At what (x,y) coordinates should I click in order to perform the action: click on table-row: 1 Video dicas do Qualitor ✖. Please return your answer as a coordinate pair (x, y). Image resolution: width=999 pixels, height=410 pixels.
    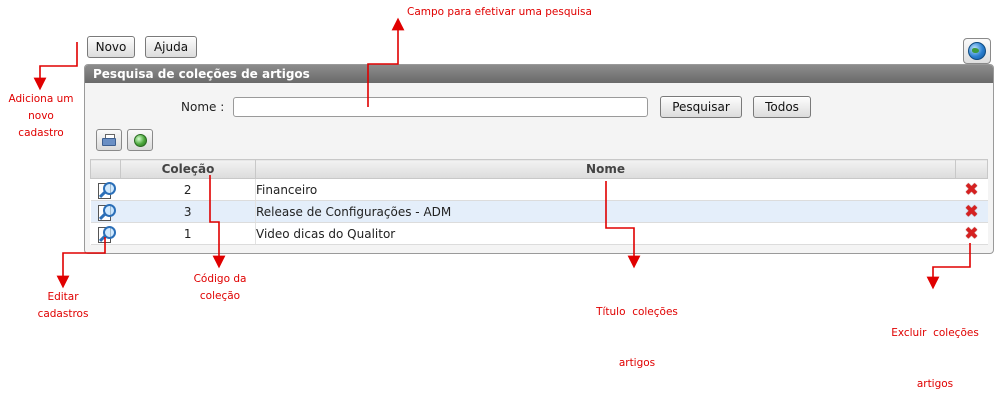
    Looking at the image, I should click on (539, 233).